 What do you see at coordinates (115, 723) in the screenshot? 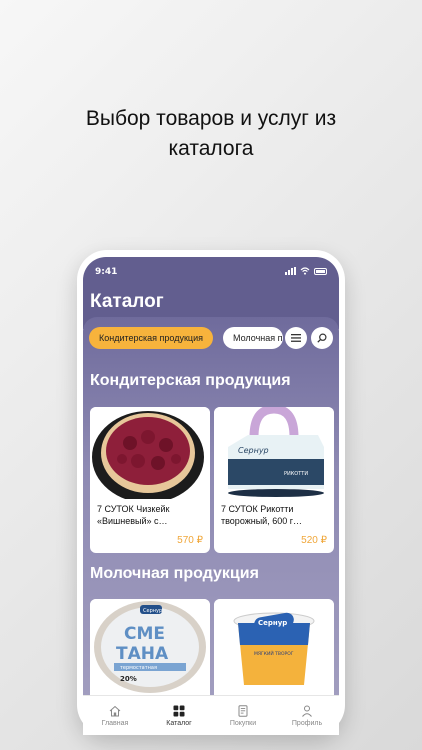
I see `tab-label: Главная` at bounding box center [115, 723].